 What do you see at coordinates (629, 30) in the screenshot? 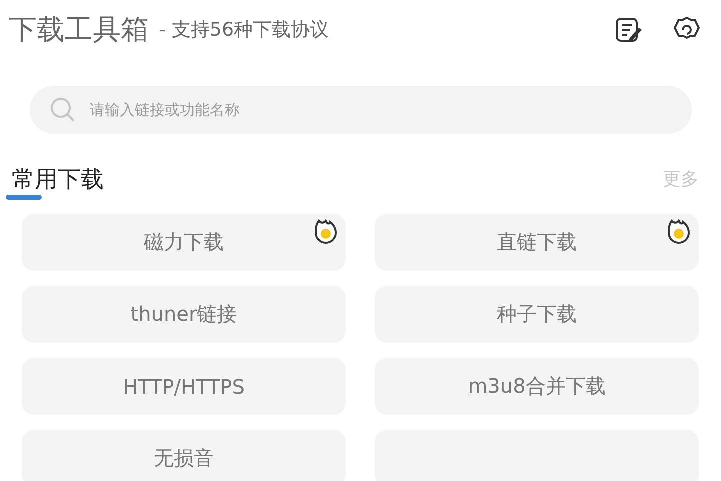
I see `edit-notes-icon` at bounding box center [629, 30].